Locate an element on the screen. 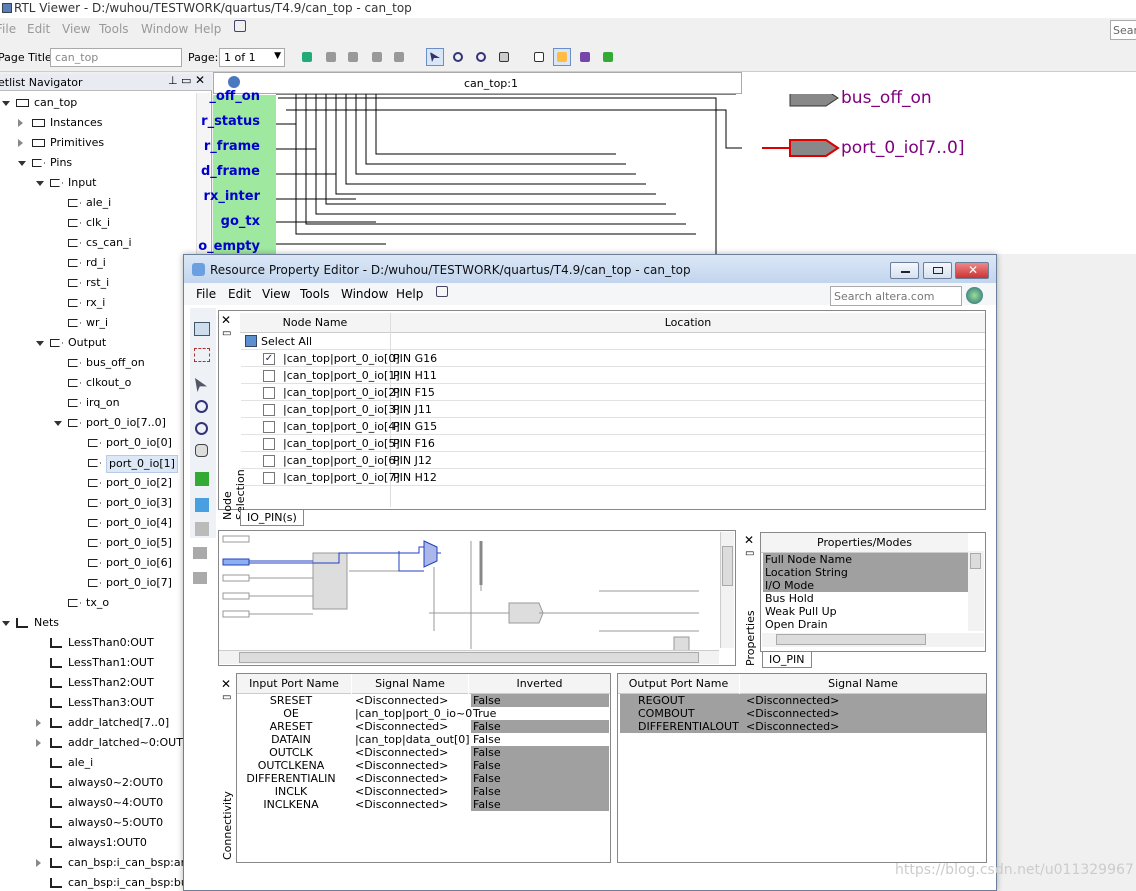 The image size is (1136, 891). check-icon is located at coordinates (202, 529).